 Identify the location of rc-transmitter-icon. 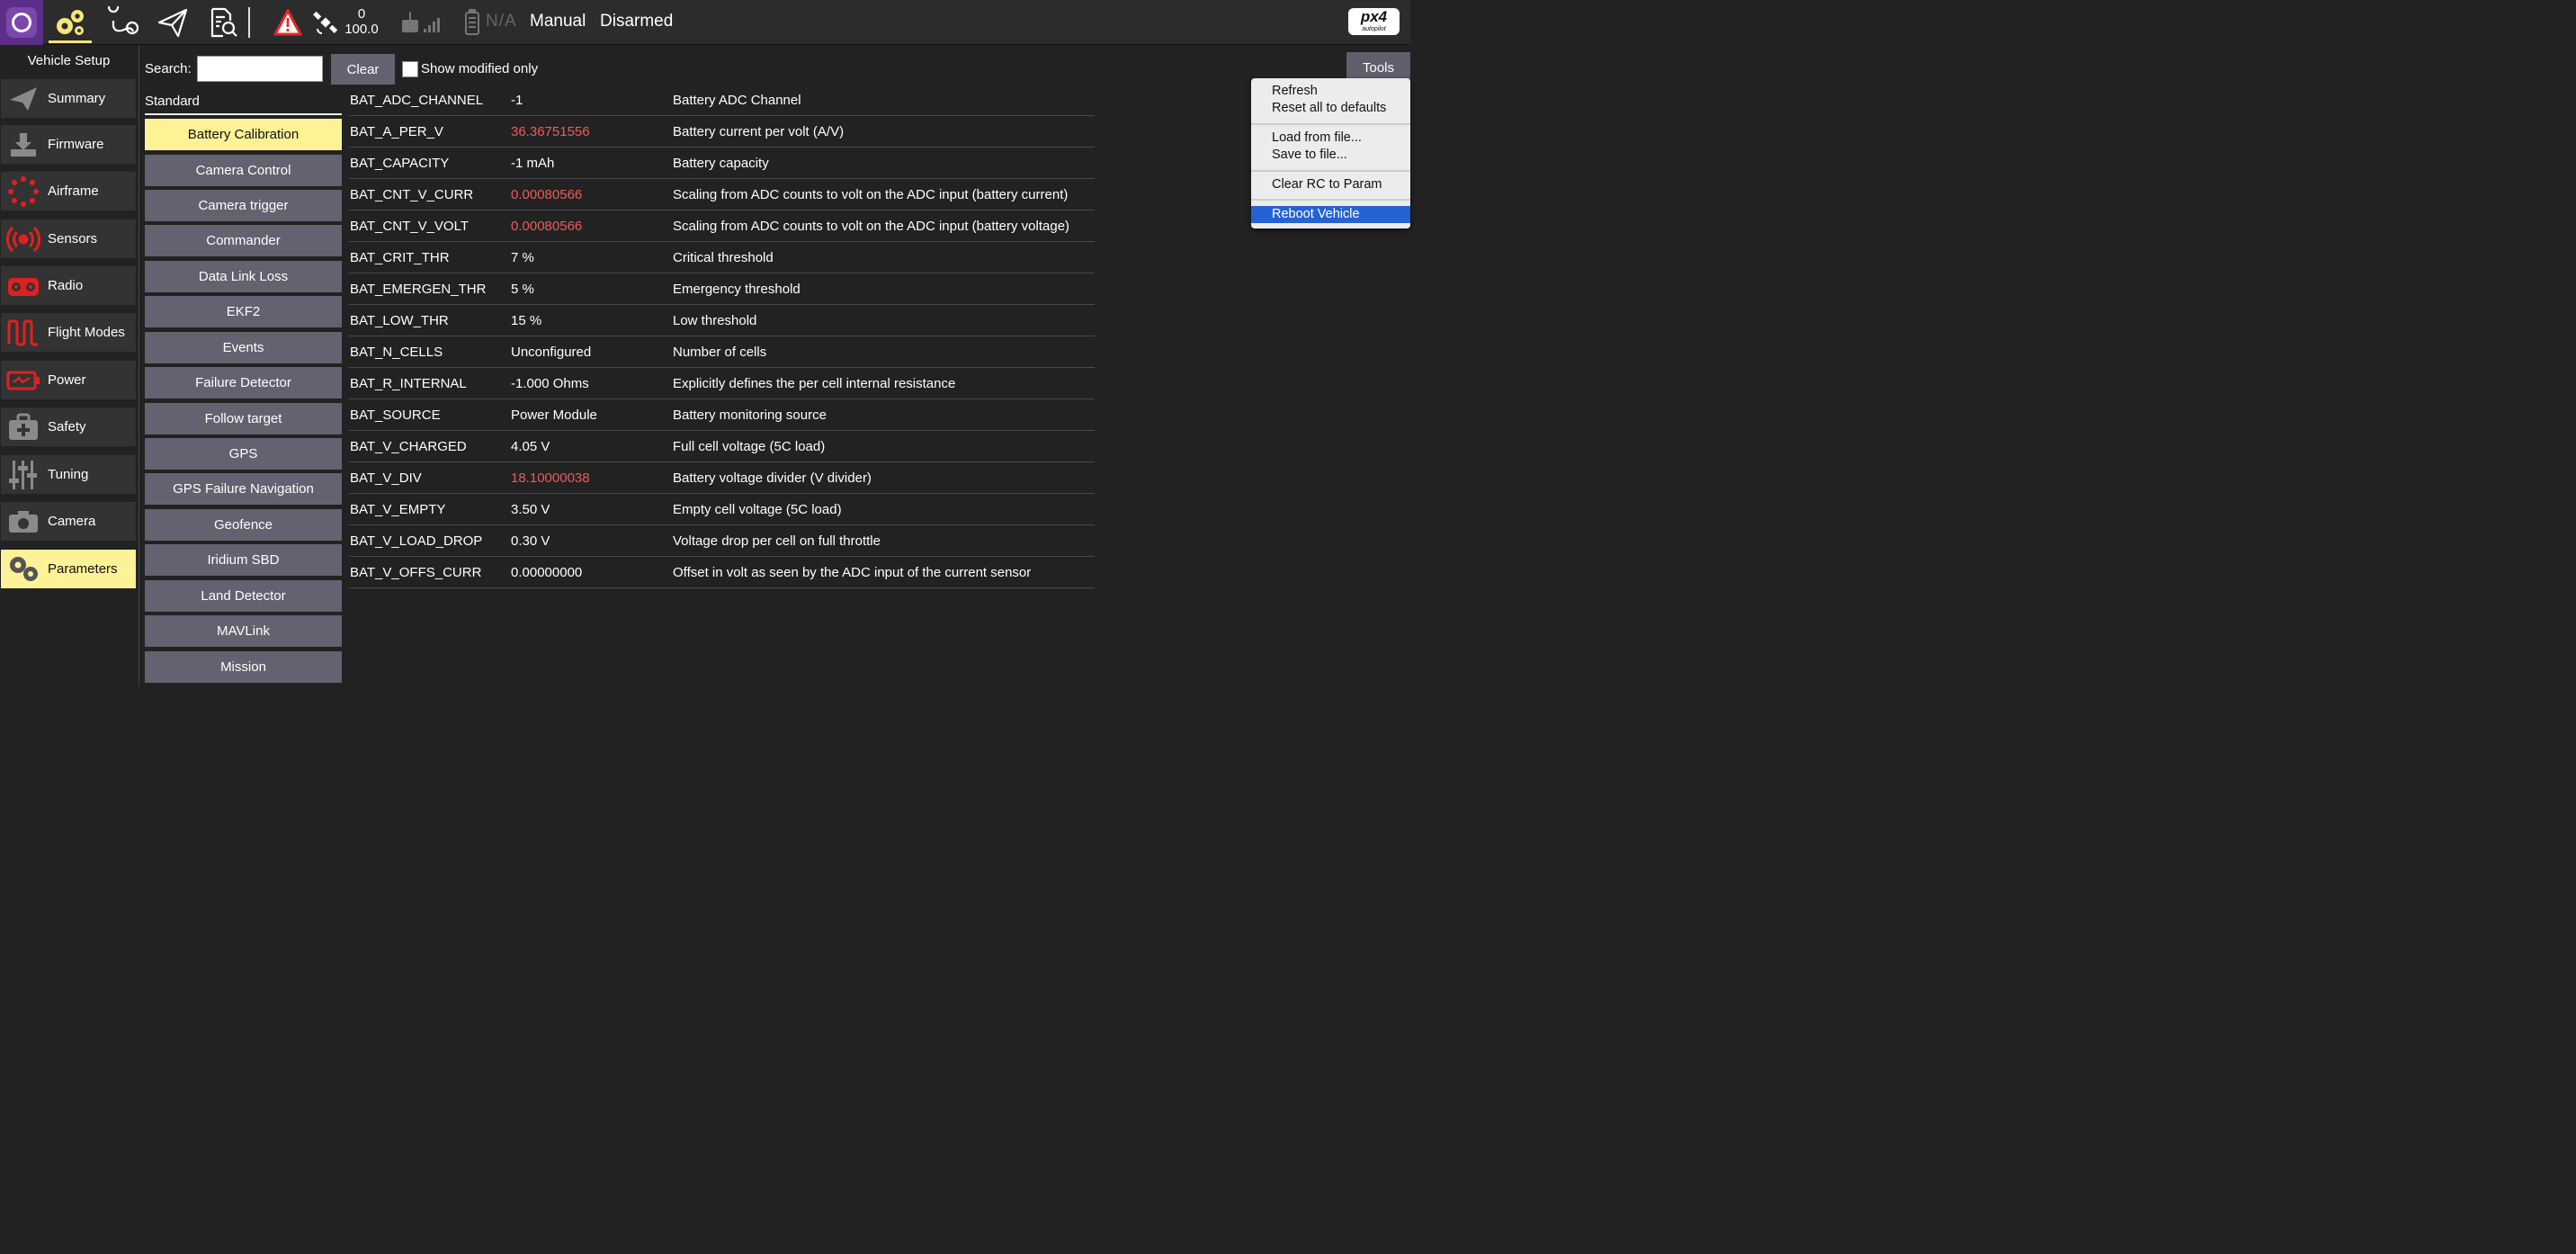
(421, 22).